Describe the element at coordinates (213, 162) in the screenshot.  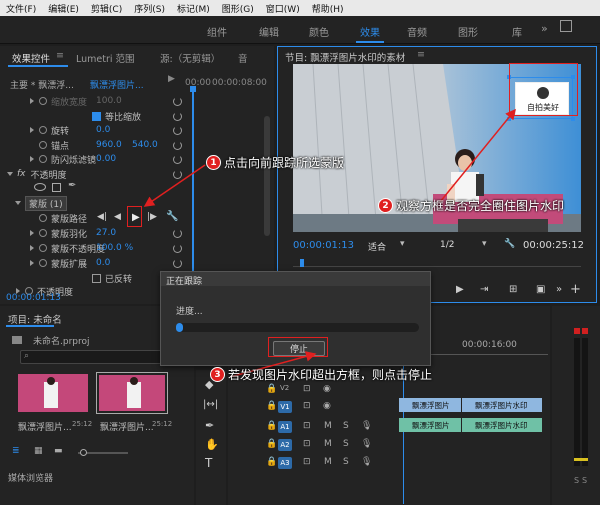
I see `callout-number: 1` at that location.